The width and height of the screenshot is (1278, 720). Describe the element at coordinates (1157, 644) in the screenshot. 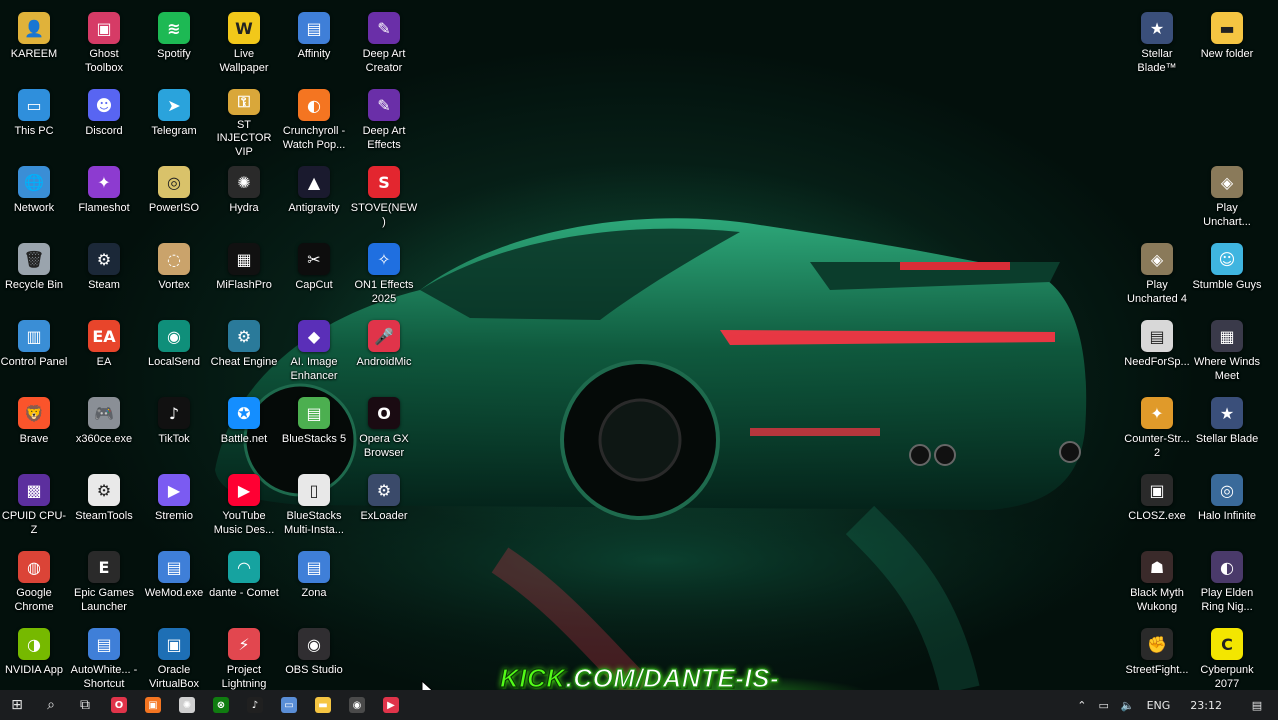

I see `street-fighter-icon: ✊` at that location.